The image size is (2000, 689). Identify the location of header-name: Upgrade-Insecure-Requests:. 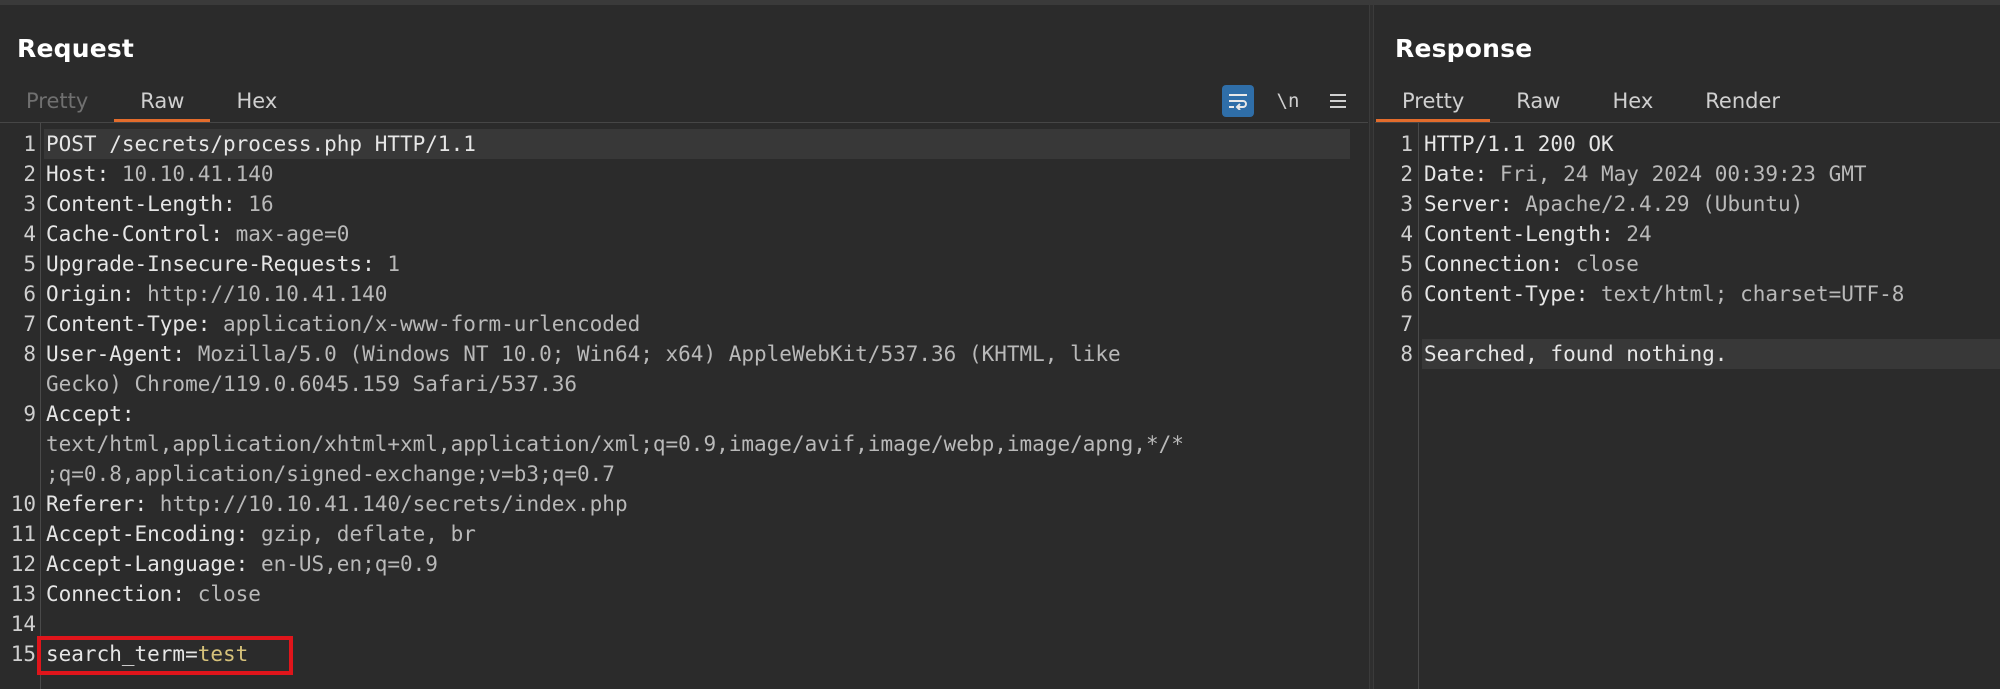
(210, 264).